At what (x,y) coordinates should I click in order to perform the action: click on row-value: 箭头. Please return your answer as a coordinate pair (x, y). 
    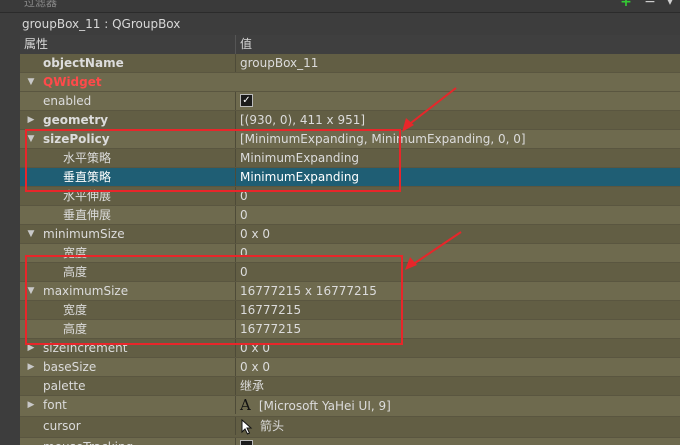
    Looking at the image, I should click on (272, 426).